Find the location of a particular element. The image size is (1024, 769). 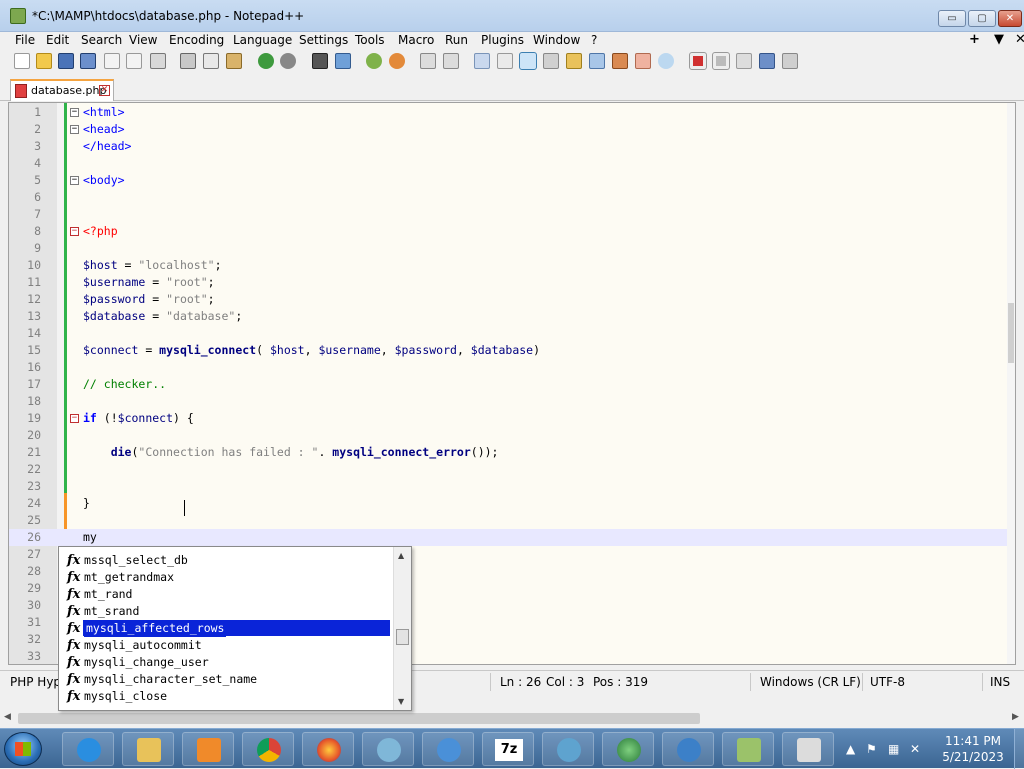

tab-list-dropdown-button: ▼ is located at coordinates (999, 39).